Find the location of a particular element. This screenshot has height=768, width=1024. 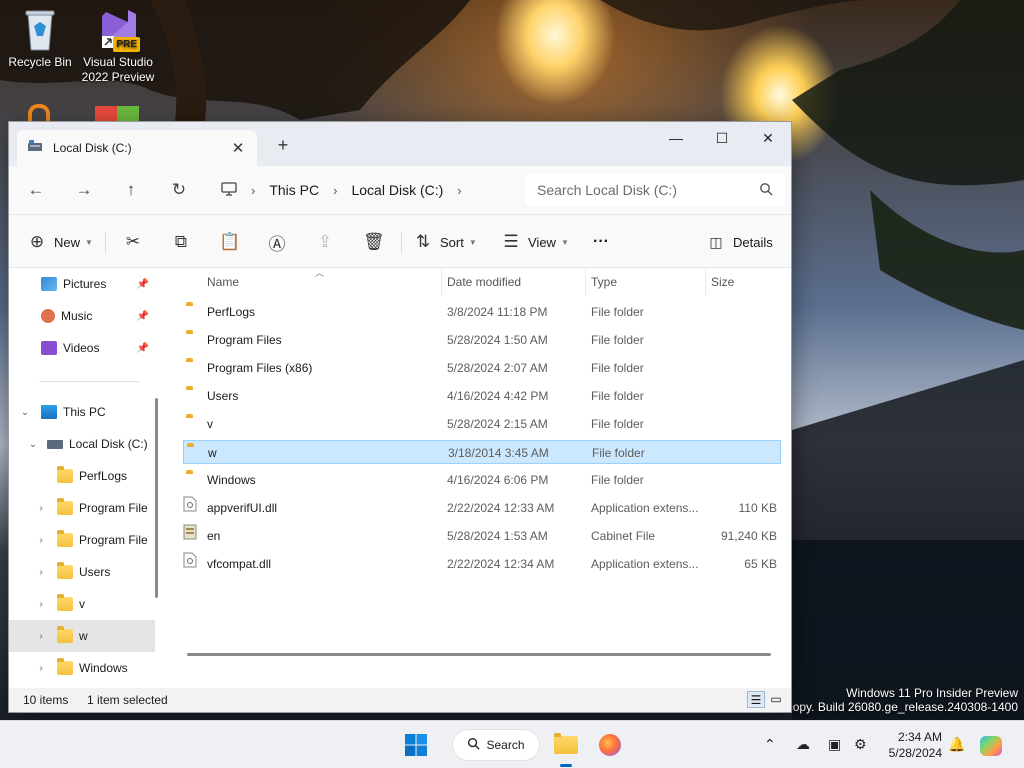

partial-desktop-icon is located at coordinates (39, 113).